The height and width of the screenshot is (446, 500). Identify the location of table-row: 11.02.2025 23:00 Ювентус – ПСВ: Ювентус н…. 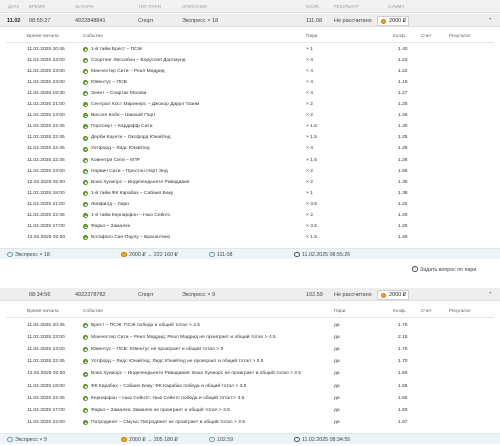
(250, 351).